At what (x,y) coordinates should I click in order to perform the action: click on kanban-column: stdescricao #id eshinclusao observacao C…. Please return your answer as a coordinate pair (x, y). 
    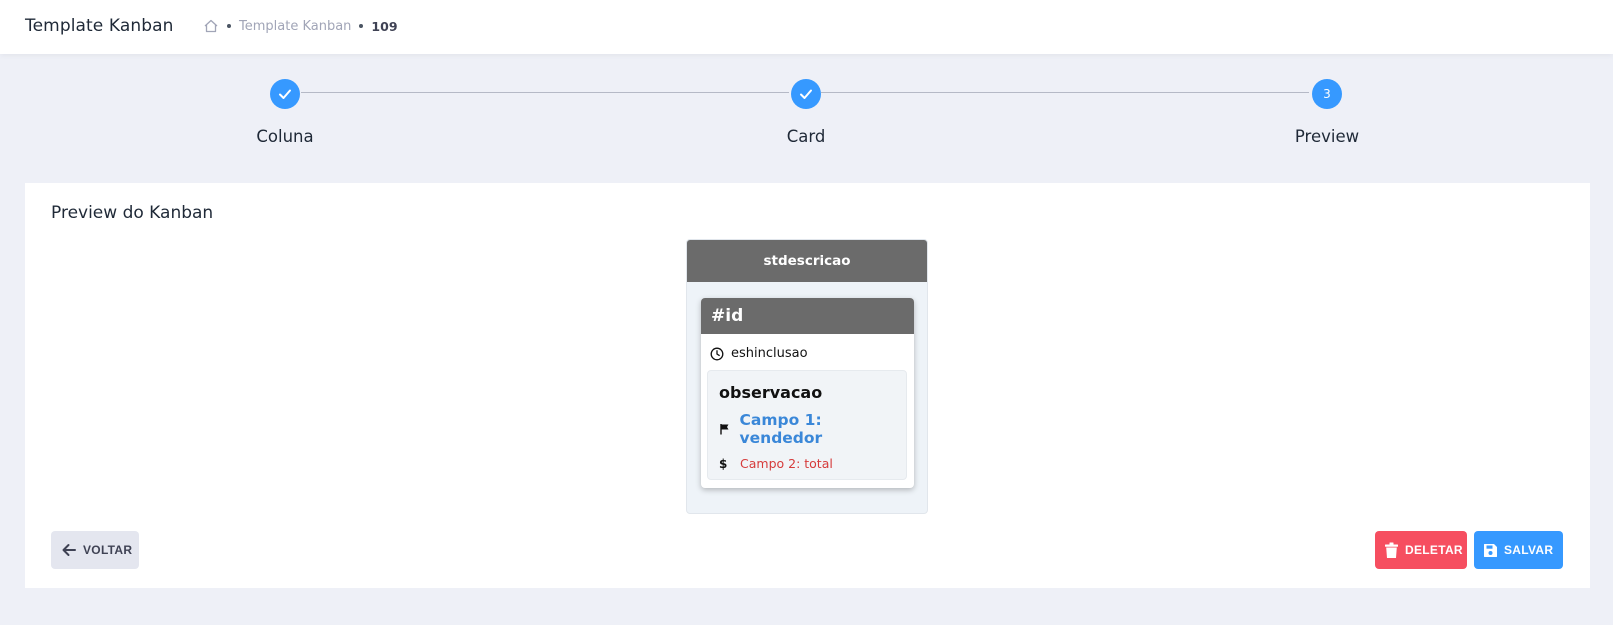
    Looking at the image, I should click on (807, 376).